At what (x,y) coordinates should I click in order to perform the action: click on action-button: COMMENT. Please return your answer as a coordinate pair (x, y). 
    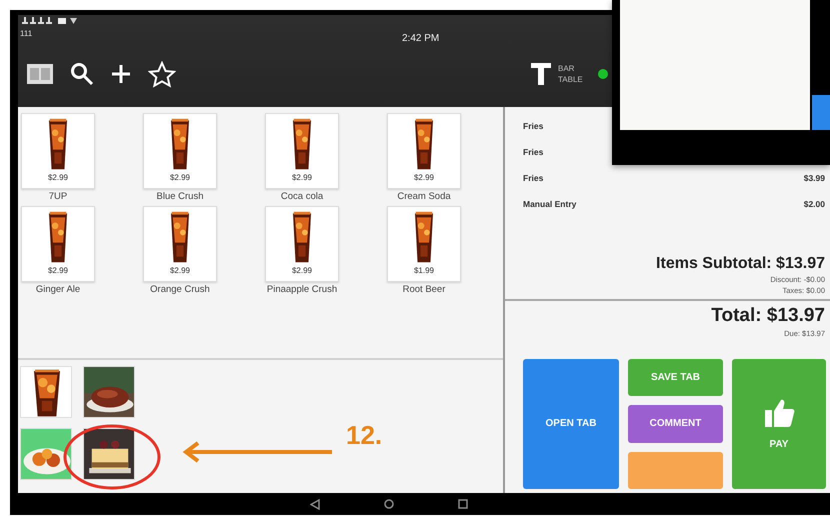
    Looking at the image, I should click on (675, 424).